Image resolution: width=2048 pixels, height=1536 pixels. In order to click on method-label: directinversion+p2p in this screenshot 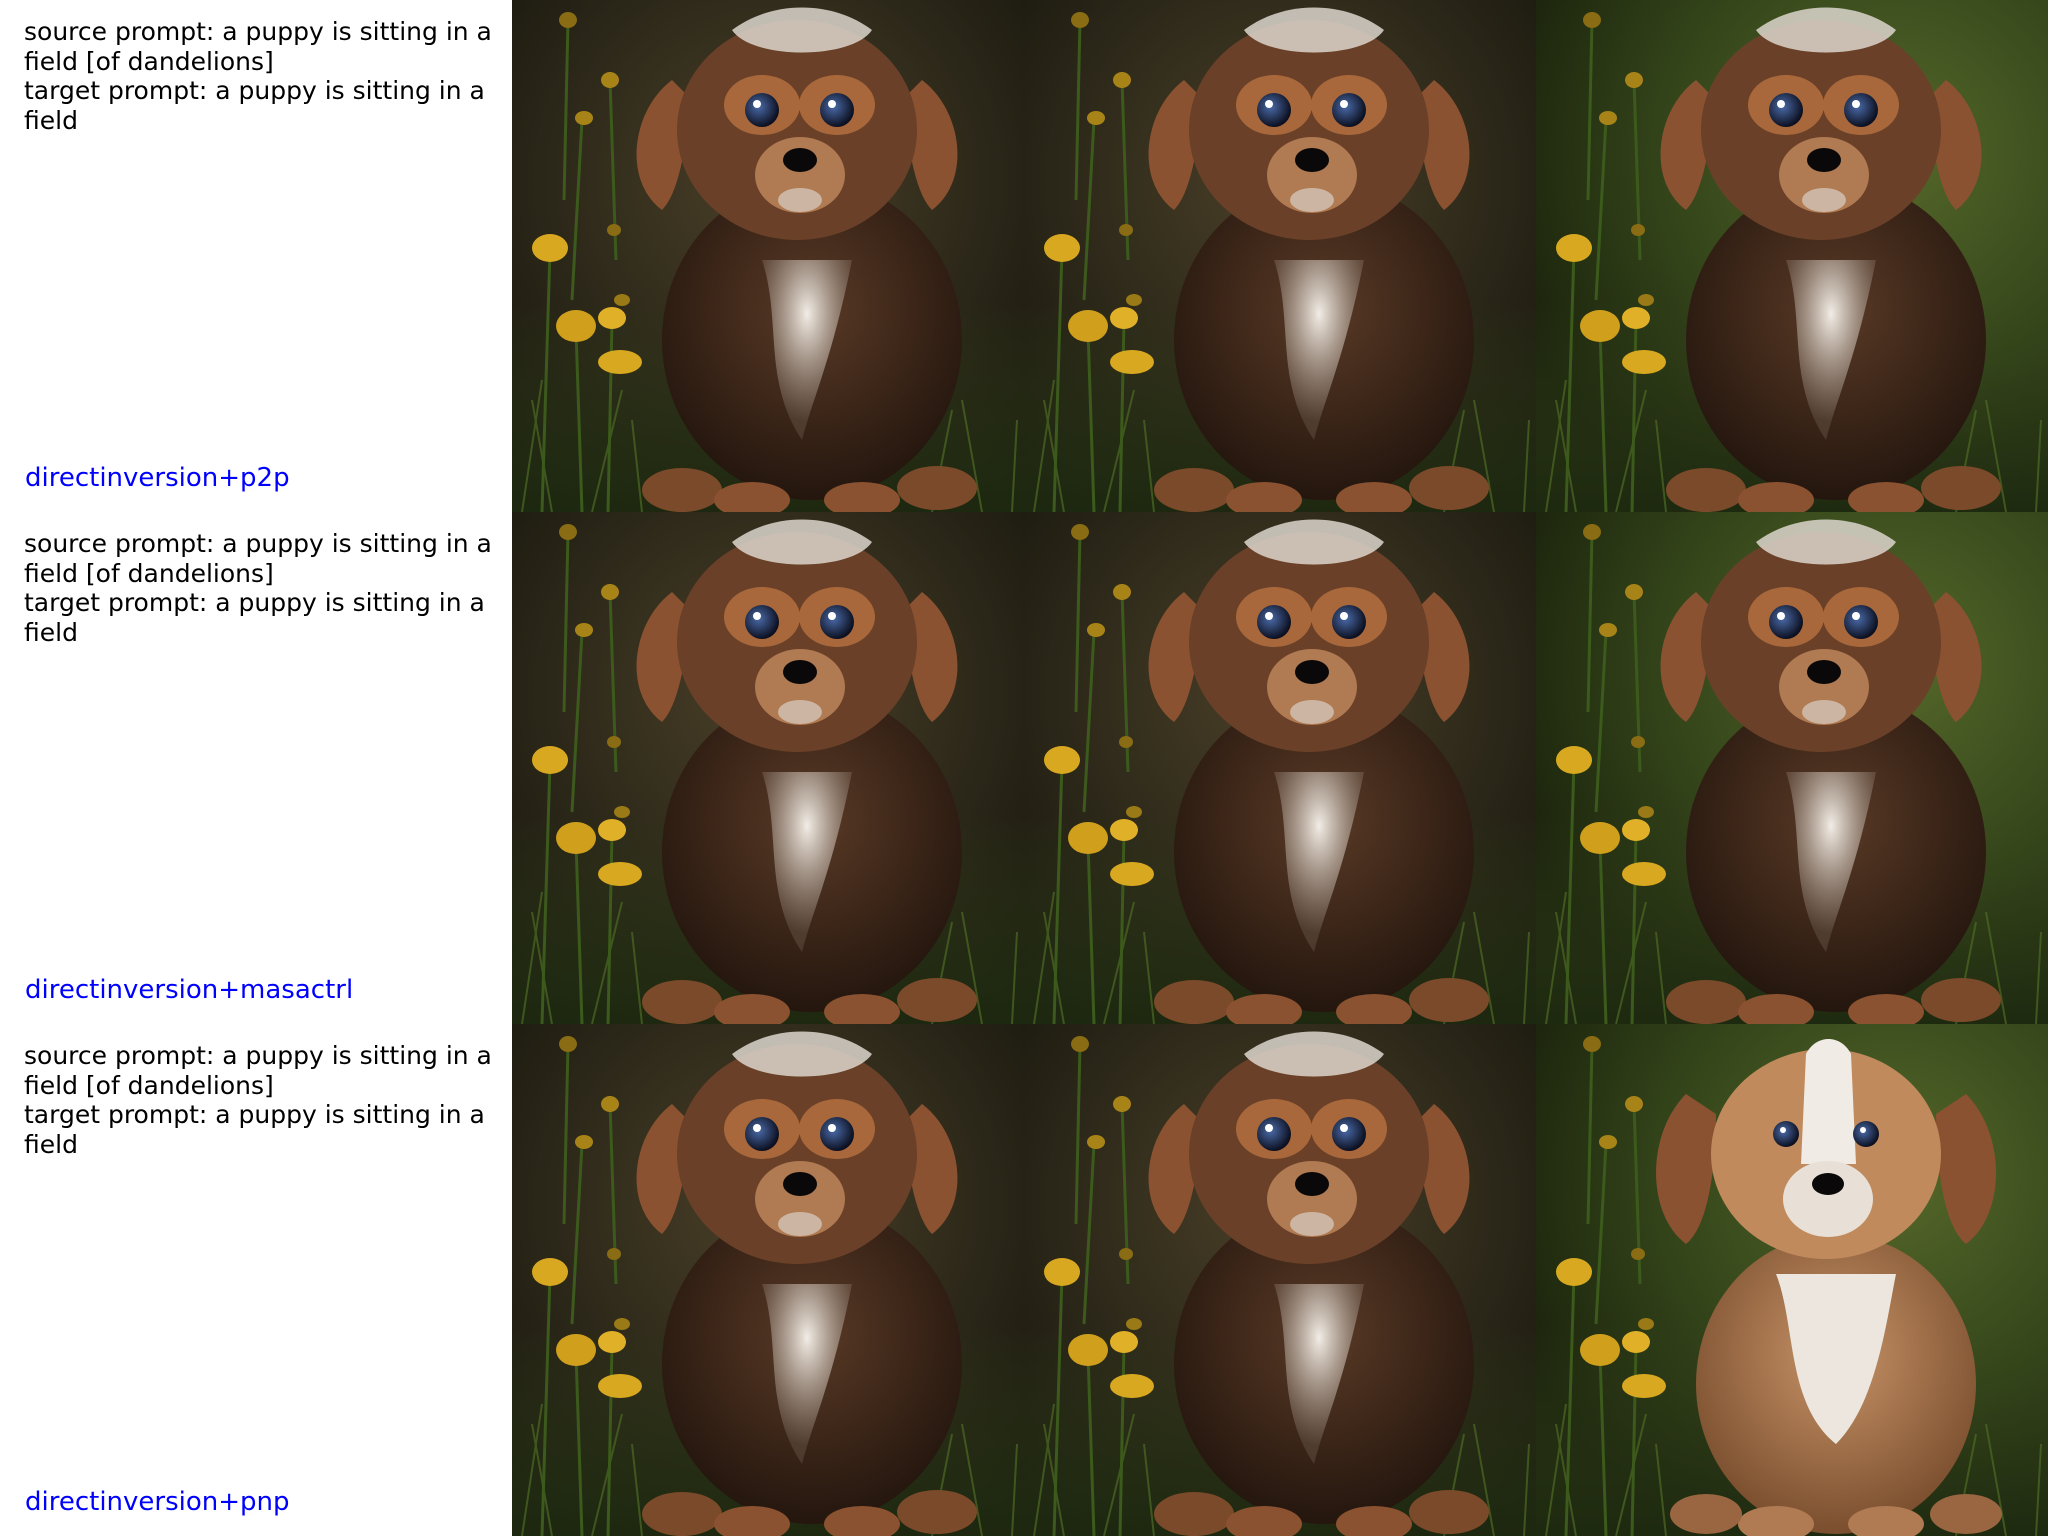, I will do `click(157, 478)`.